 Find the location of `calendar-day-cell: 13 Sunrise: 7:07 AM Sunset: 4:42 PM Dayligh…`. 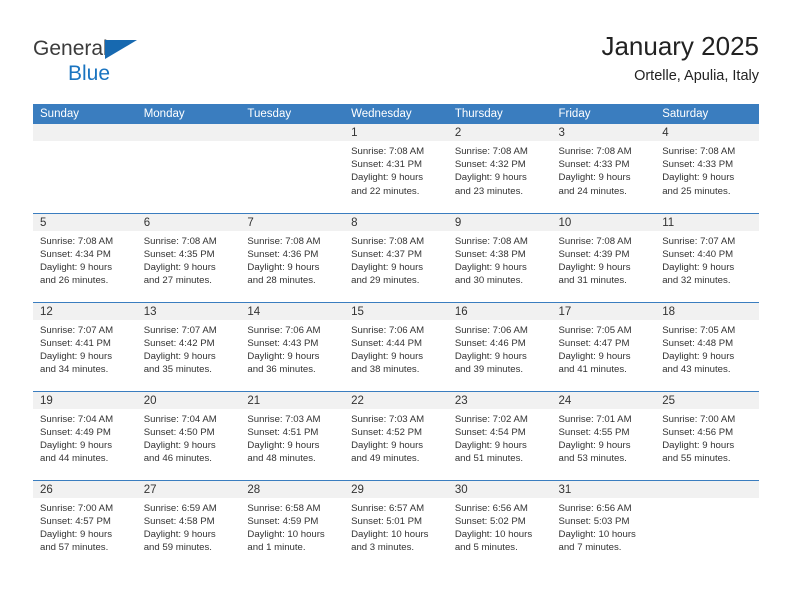

calendar-day-cell: 13 Sunrise: 7:07 AM Sunset: 4:42 PM Dayligh… is located at coordinates (188, 346).